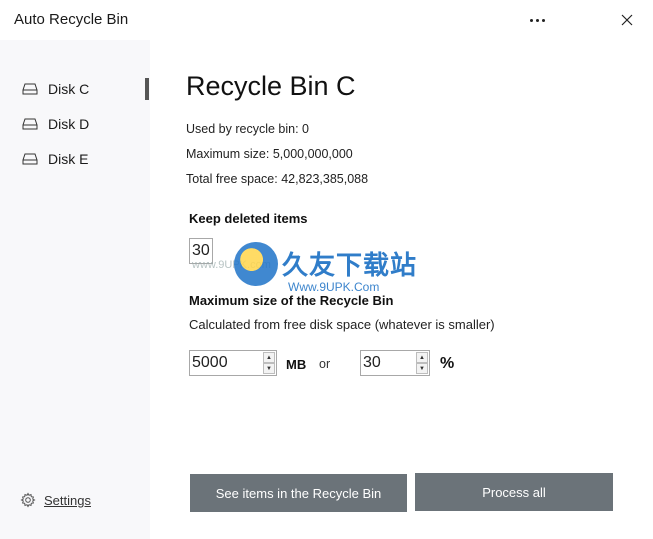  I want to click on close-button, so click(627, 20).